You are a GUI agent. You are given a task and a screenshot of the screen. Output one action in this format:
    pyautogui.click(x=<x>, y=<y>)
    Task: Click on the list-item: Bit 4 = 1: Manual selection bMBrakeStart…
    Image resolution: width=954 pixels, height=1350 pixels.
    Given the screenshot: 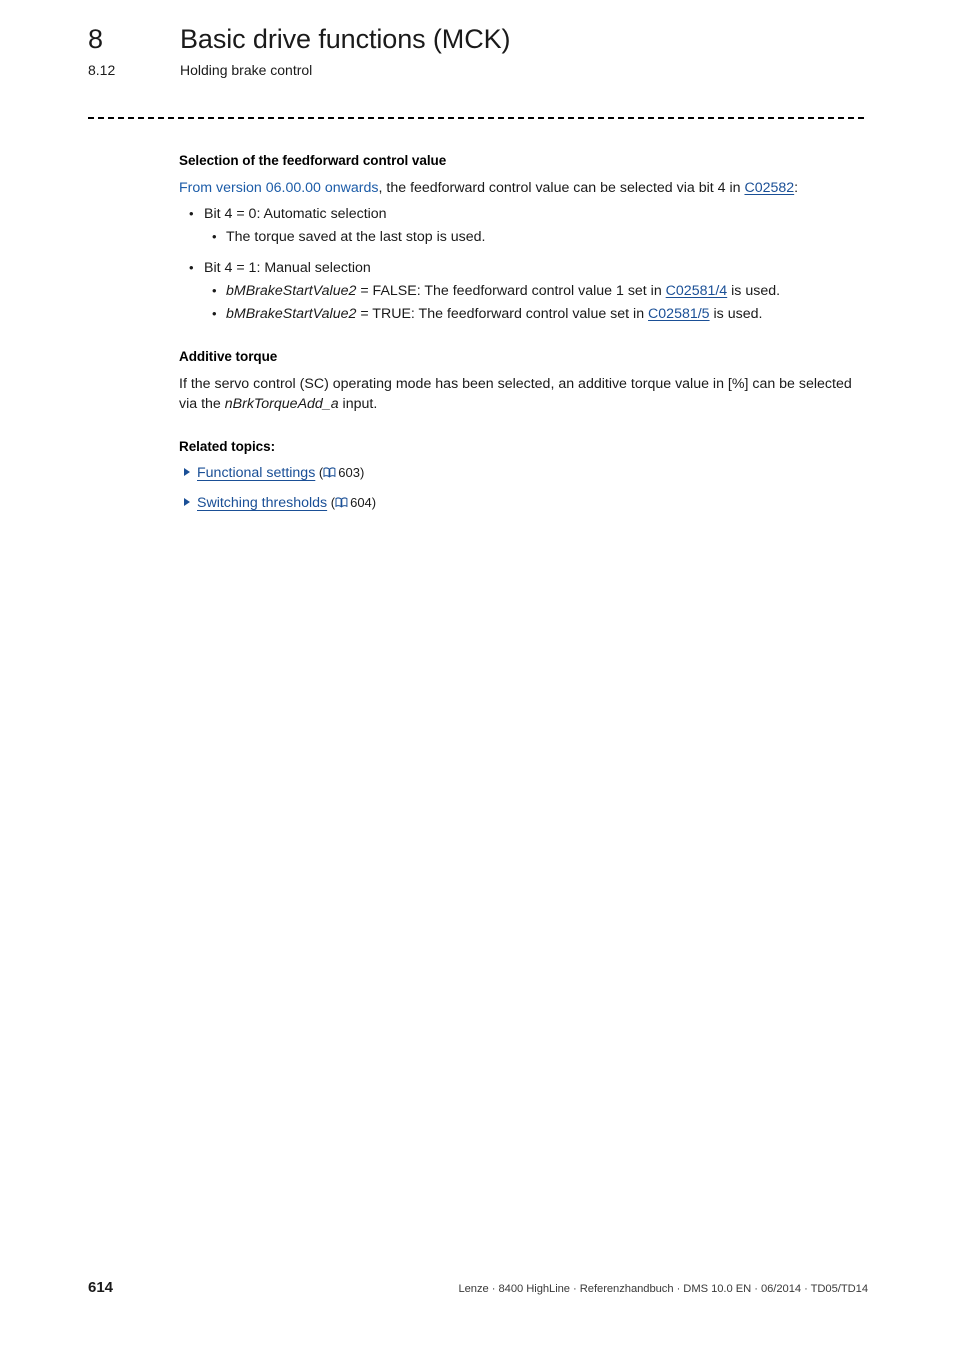 What is the action you would take?
    pyautogui.click(x=524, y=291)
    